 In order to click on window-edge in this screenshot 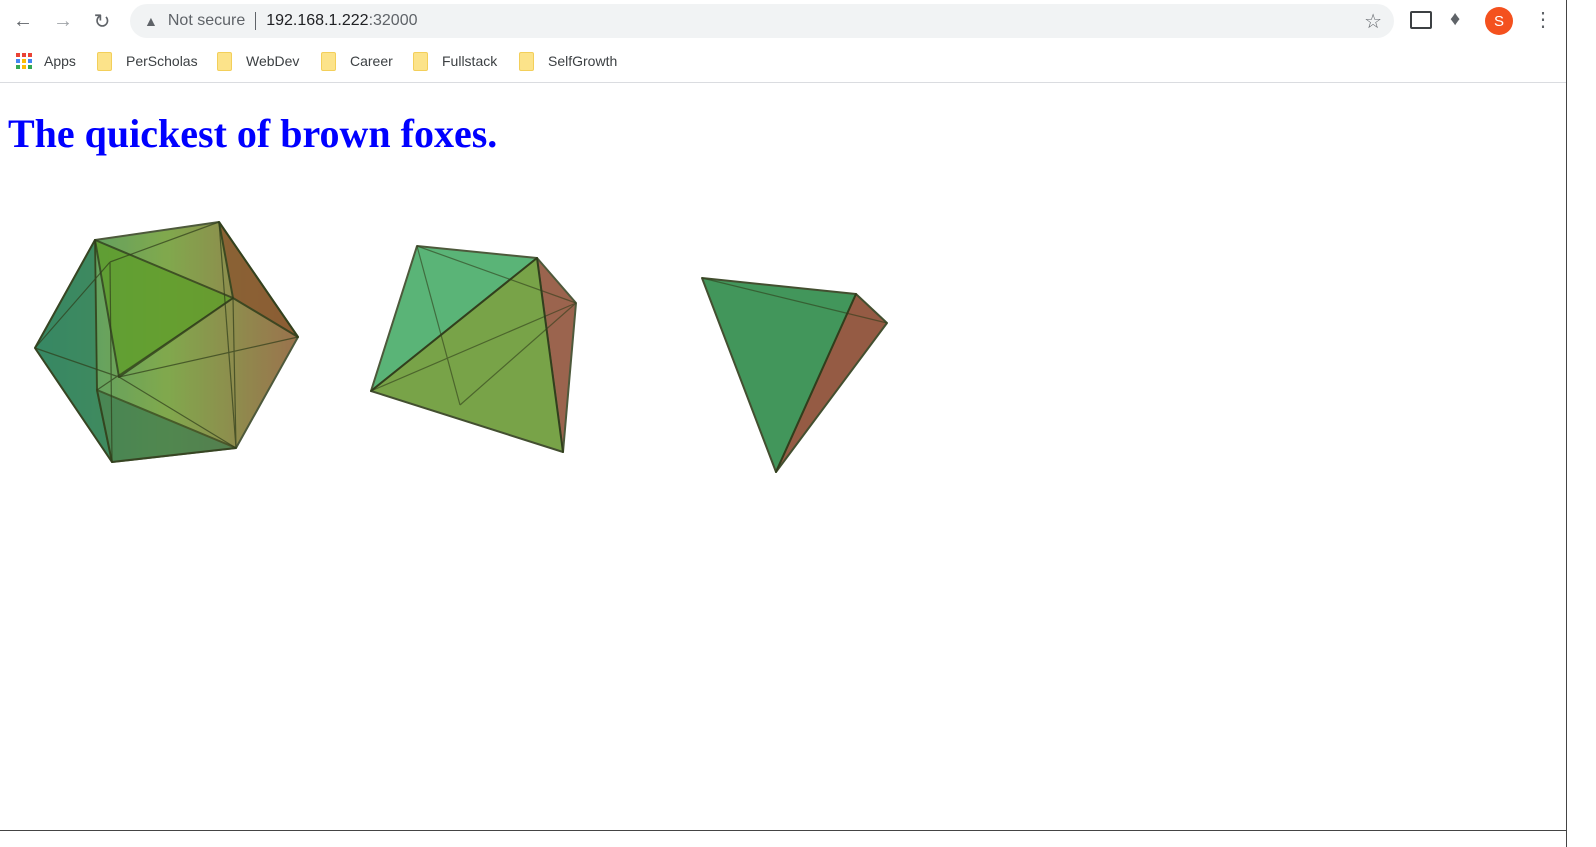, I will do `click(1566, 423)`.